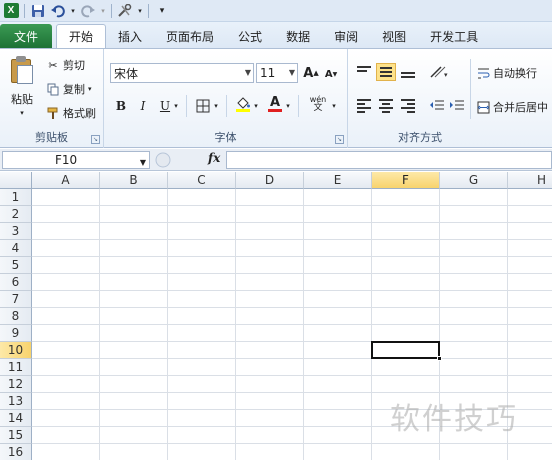 This screenshot has width=552, height=460. I want to click on column-header-a: A, so click(66, 180).